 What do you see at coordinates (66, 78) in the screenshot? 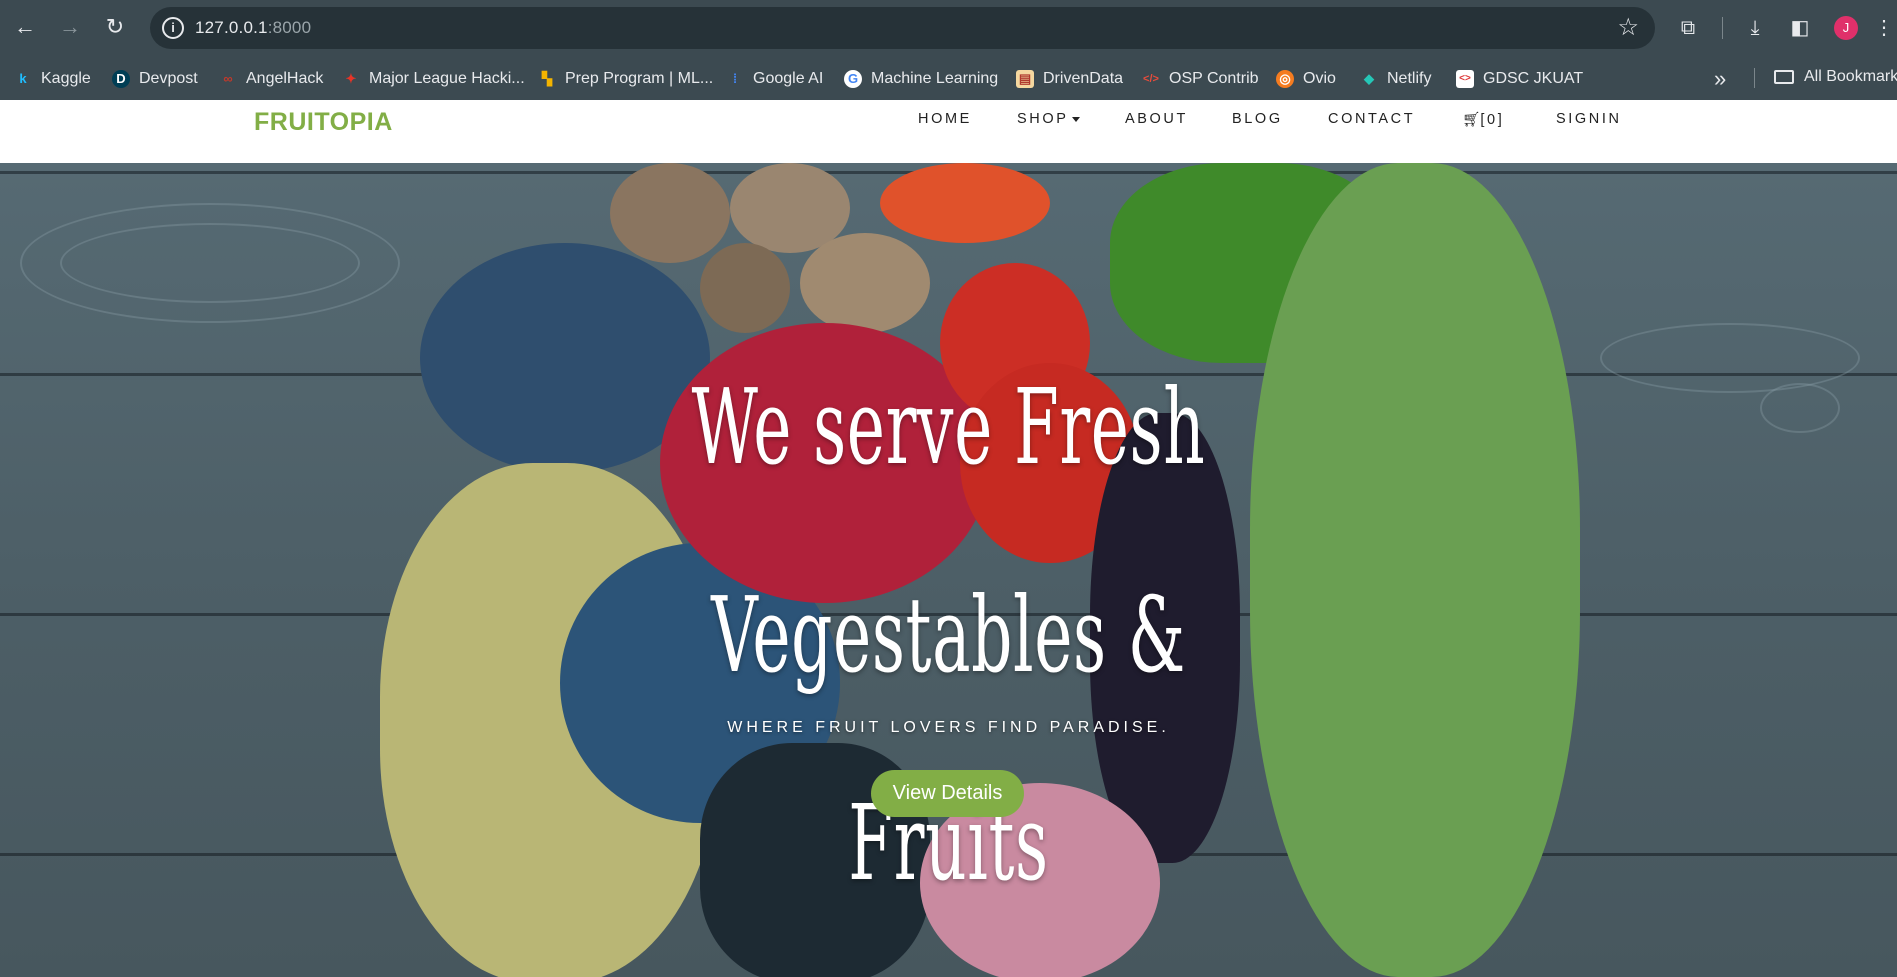
I see `bookmark-label: Kaggle` at bounding box center [66, 78].